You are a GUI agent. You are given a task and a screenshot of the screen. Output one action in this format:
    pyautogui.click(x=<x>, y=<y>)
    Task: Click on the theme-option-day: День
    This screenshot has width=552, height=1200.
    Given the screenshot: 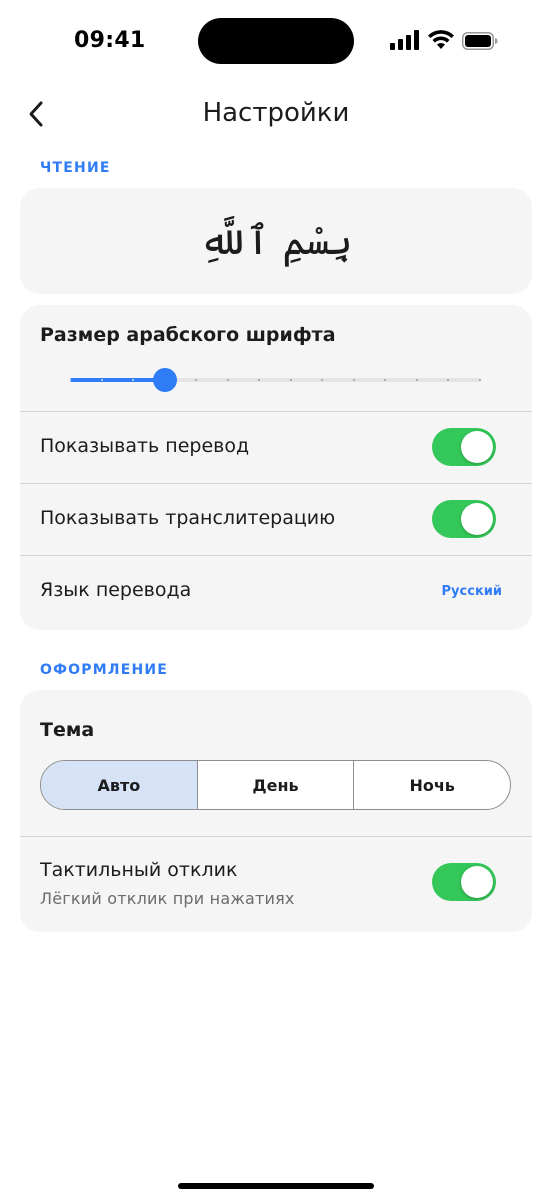 What is the action you would take?
    pyautogui.click(x=275, y=785)
    